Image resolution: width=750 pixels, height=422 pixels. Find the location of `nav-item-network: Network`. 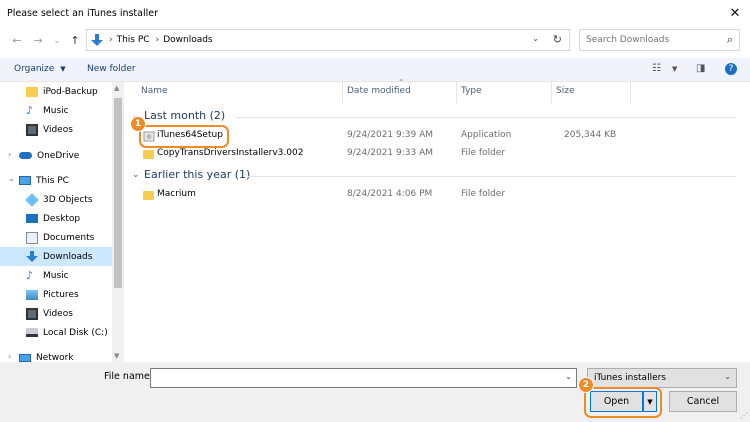

nav-item-network: Network is located at coordinates (56, 355).